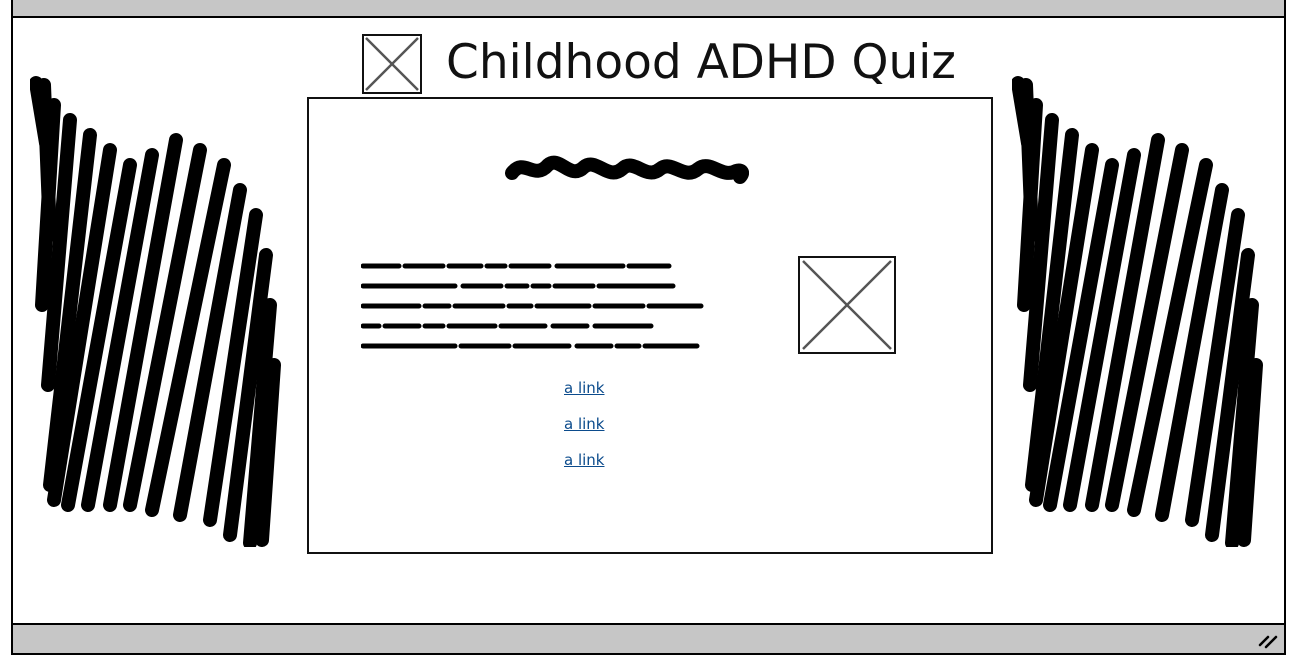 The width and height of the screenshot is (1292, 657). What do you see at coordinates (701, 62) in the screenshot?
I see `page-title: Childhood ADHD Quiz` at bounding box center [701, 62].